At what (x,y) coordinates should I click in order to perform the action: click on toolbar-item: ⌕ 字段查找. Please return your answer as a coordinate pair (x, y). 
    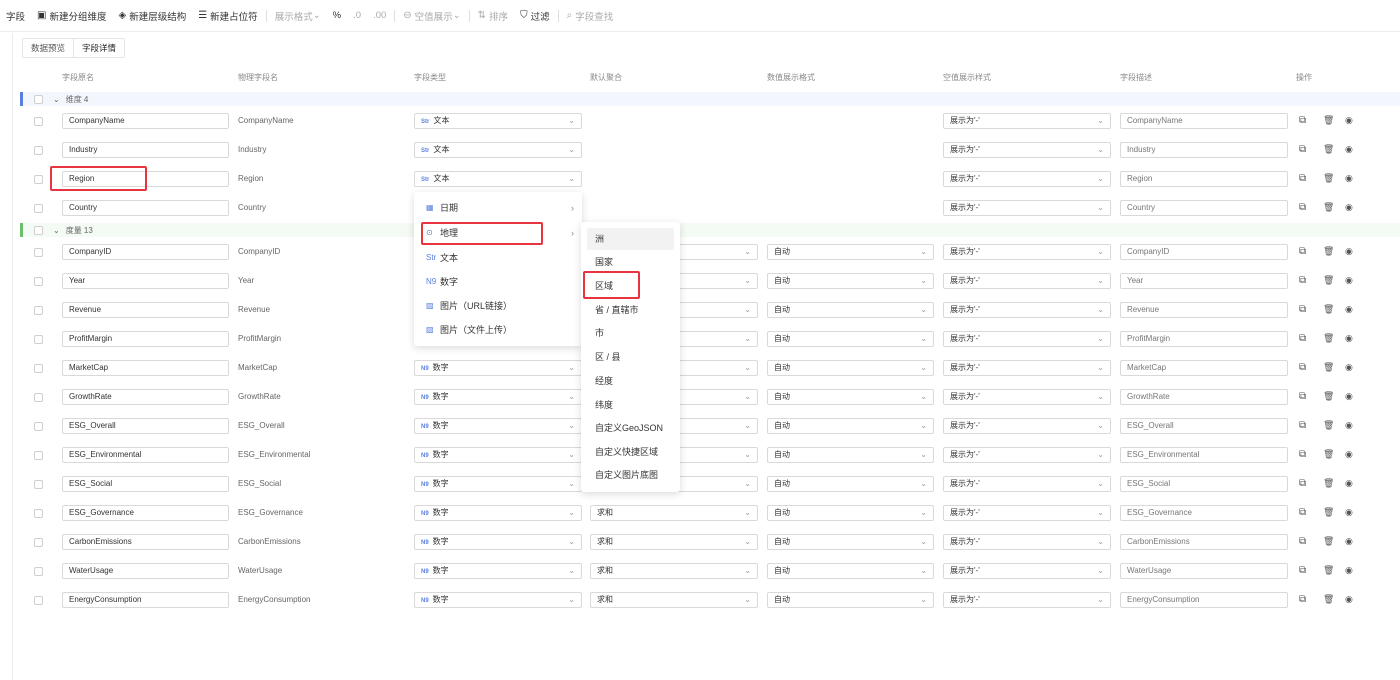
    Looking at the image, I should click on (590, 16).